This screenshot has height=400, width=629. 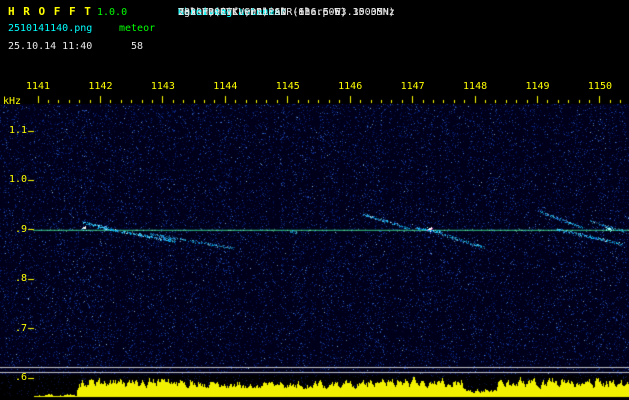 I want to click on app-version: 1.0.0, so click(x=112, y=12).